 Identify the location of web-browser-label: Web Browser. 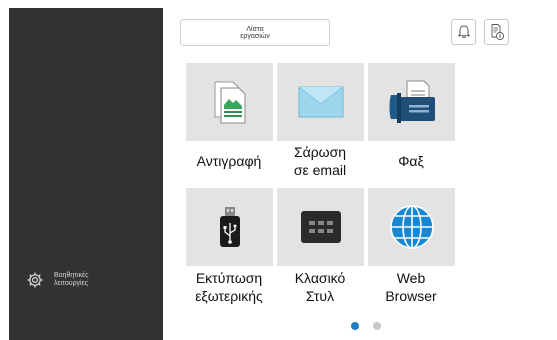
(411, 287).